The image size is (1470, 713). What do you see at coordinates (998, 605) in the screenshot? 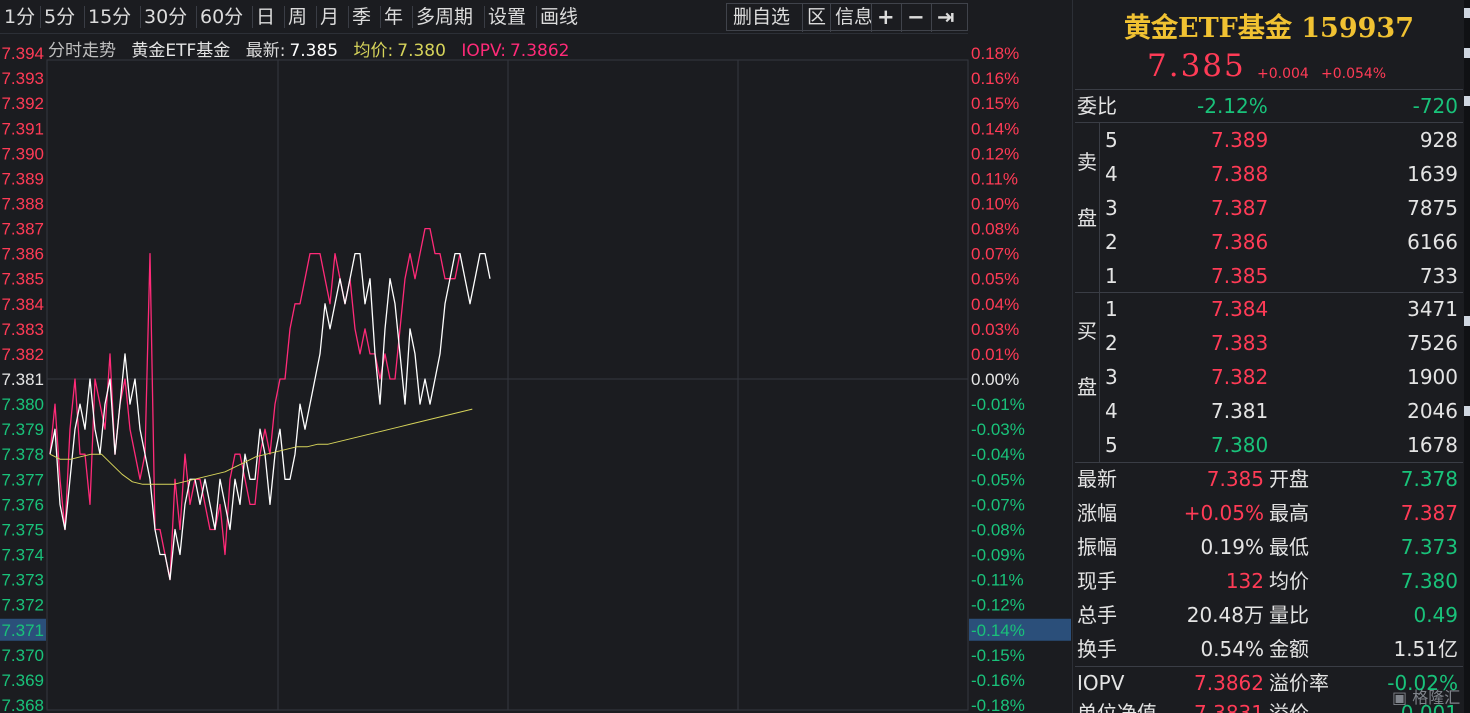
I see `pct-tick-label: -0.12%` at bounding box center [998, 605].